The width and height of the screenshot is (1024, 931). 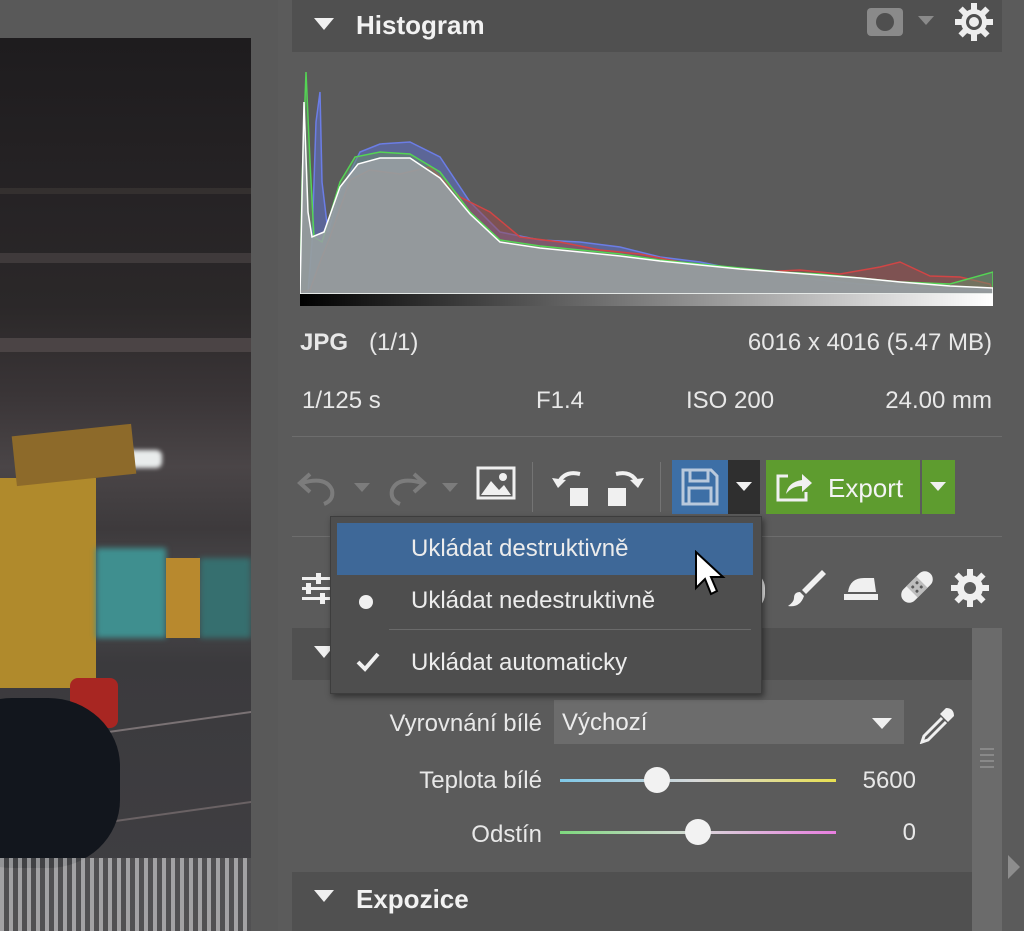 What do you see at coordinates (605, 722) in the screenshot?
I see `wb-mode-value: Výchozí` at bounding box center [605, 722].